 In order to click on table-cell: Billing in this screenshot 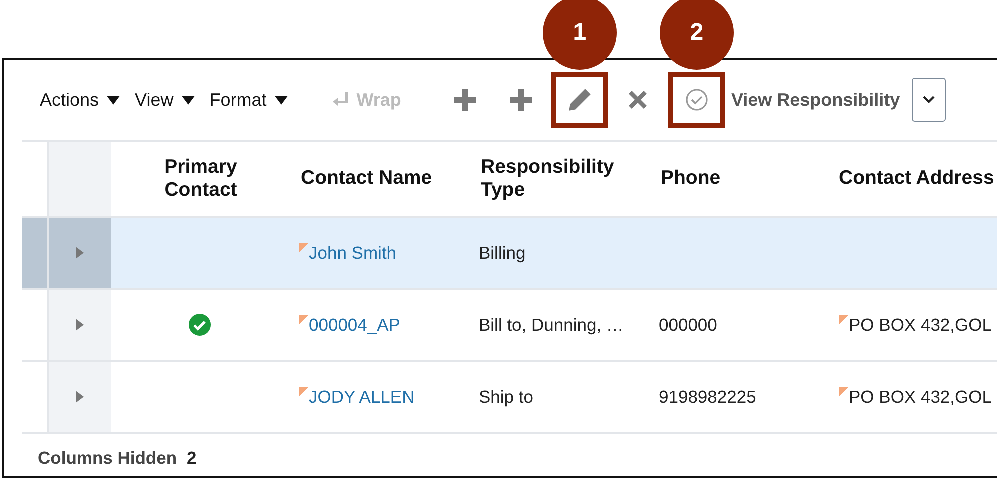, I will do `click(502, 253)`.